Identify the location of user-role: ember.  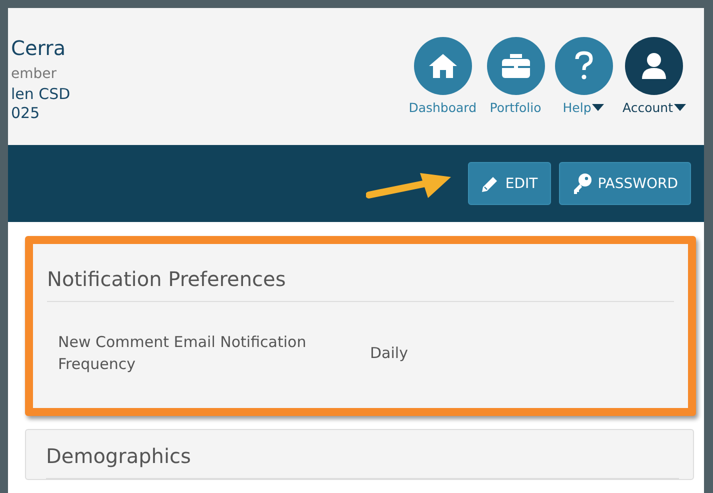
(34, 74).